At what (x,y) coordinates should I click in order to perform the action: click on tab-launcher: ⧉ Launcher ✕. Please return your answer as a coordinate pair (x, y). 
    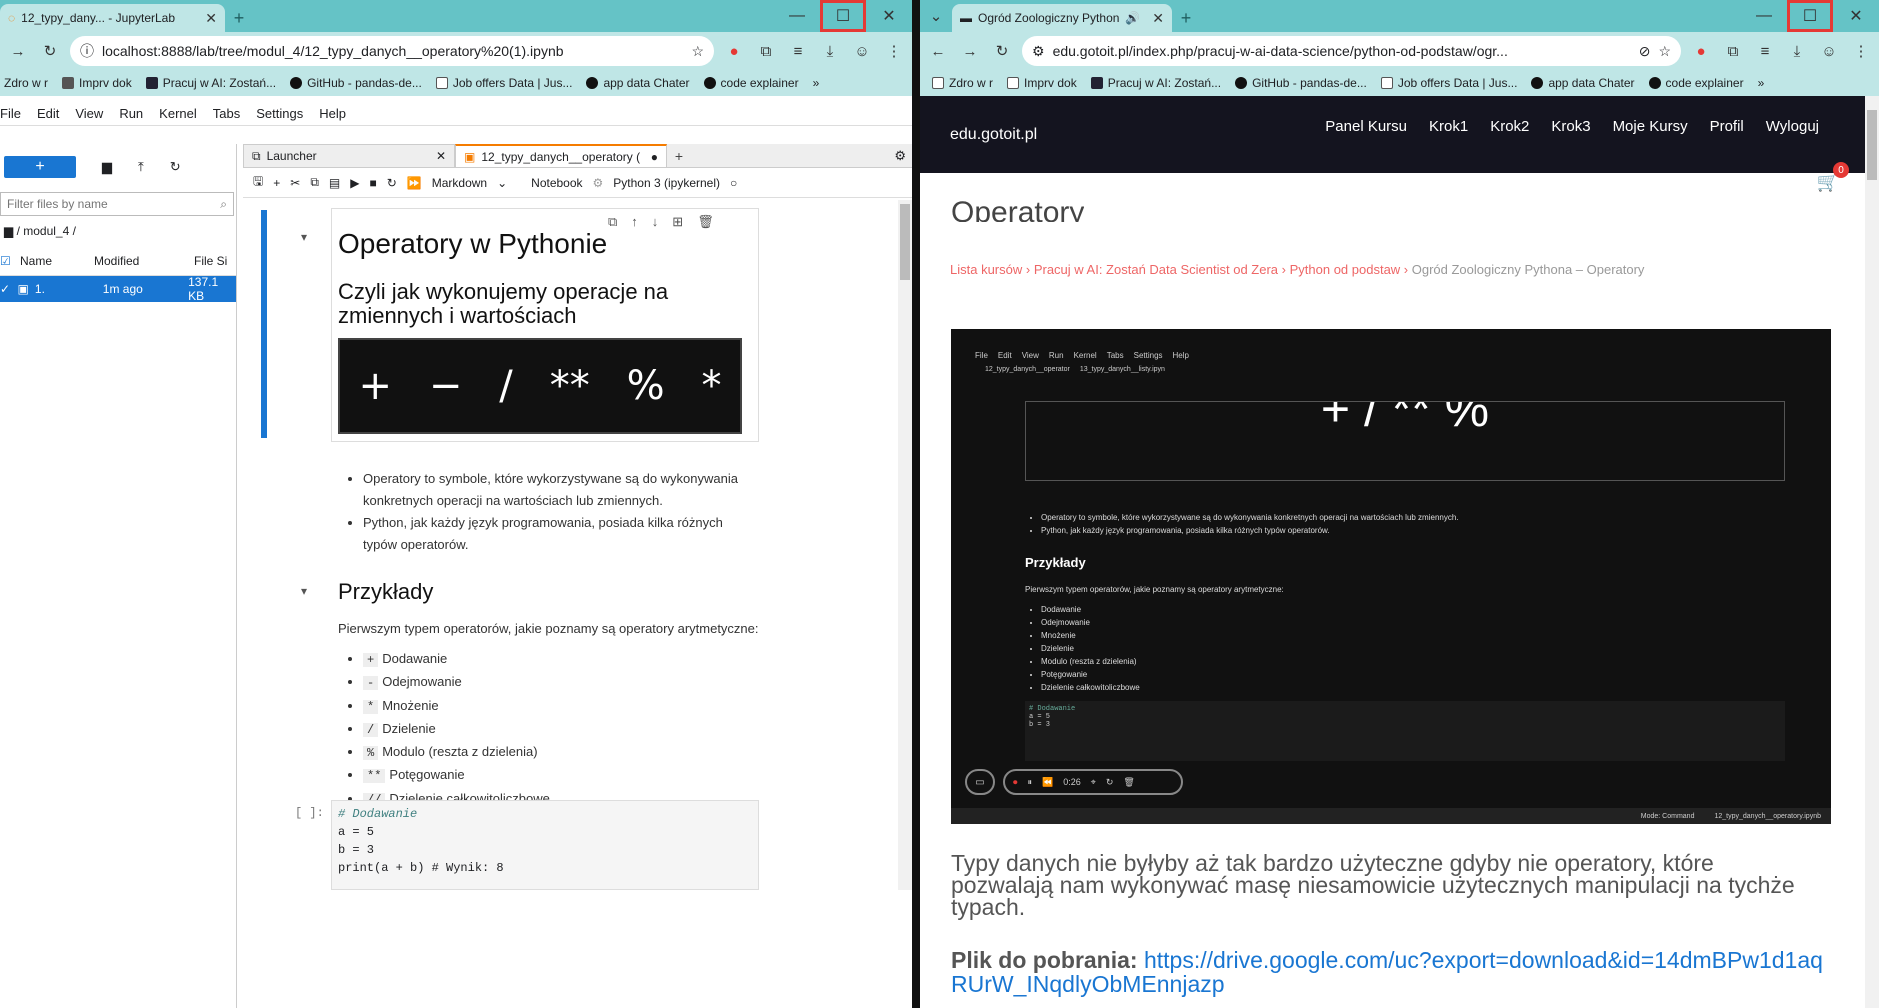
    Looking at the image, I should click on (349, 155).